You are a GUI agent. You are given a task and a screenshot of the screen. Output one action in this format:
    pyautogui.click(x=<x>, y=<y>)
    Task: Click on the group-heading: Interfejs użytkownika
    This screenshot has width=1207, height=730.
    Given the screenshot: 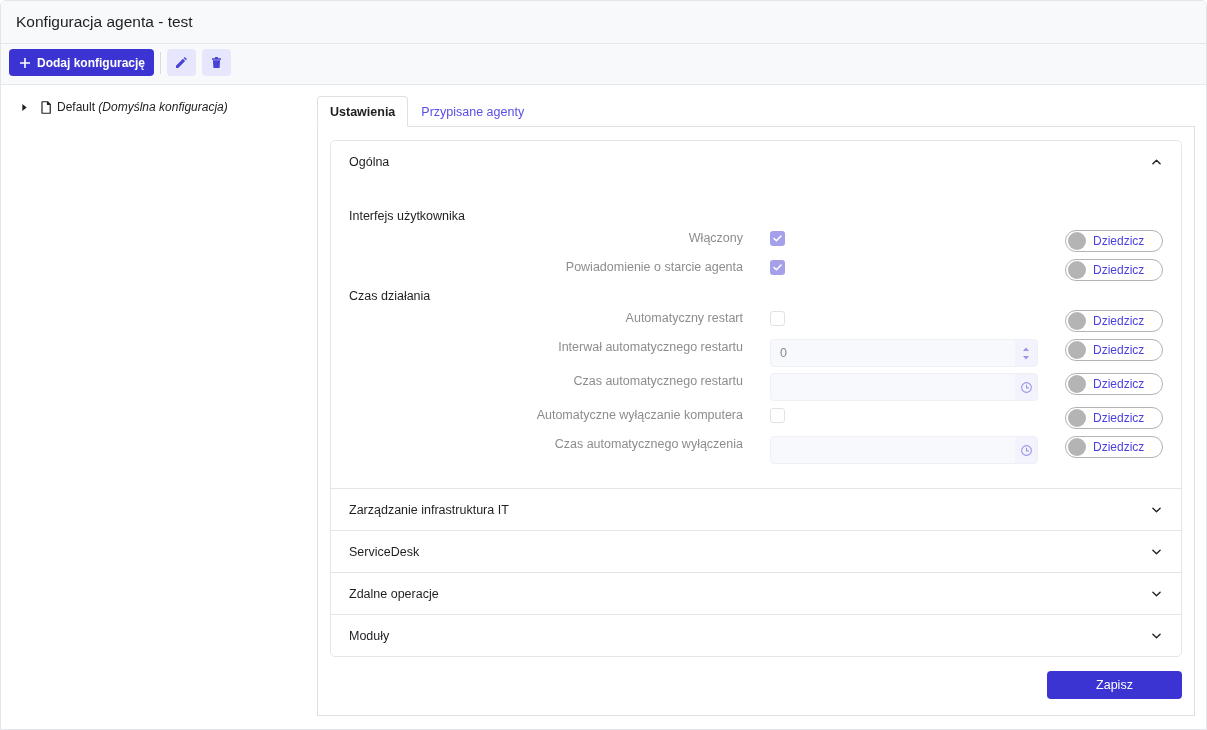 What is the action you would take?
    pyautogui.click(x=408, y=216)
    